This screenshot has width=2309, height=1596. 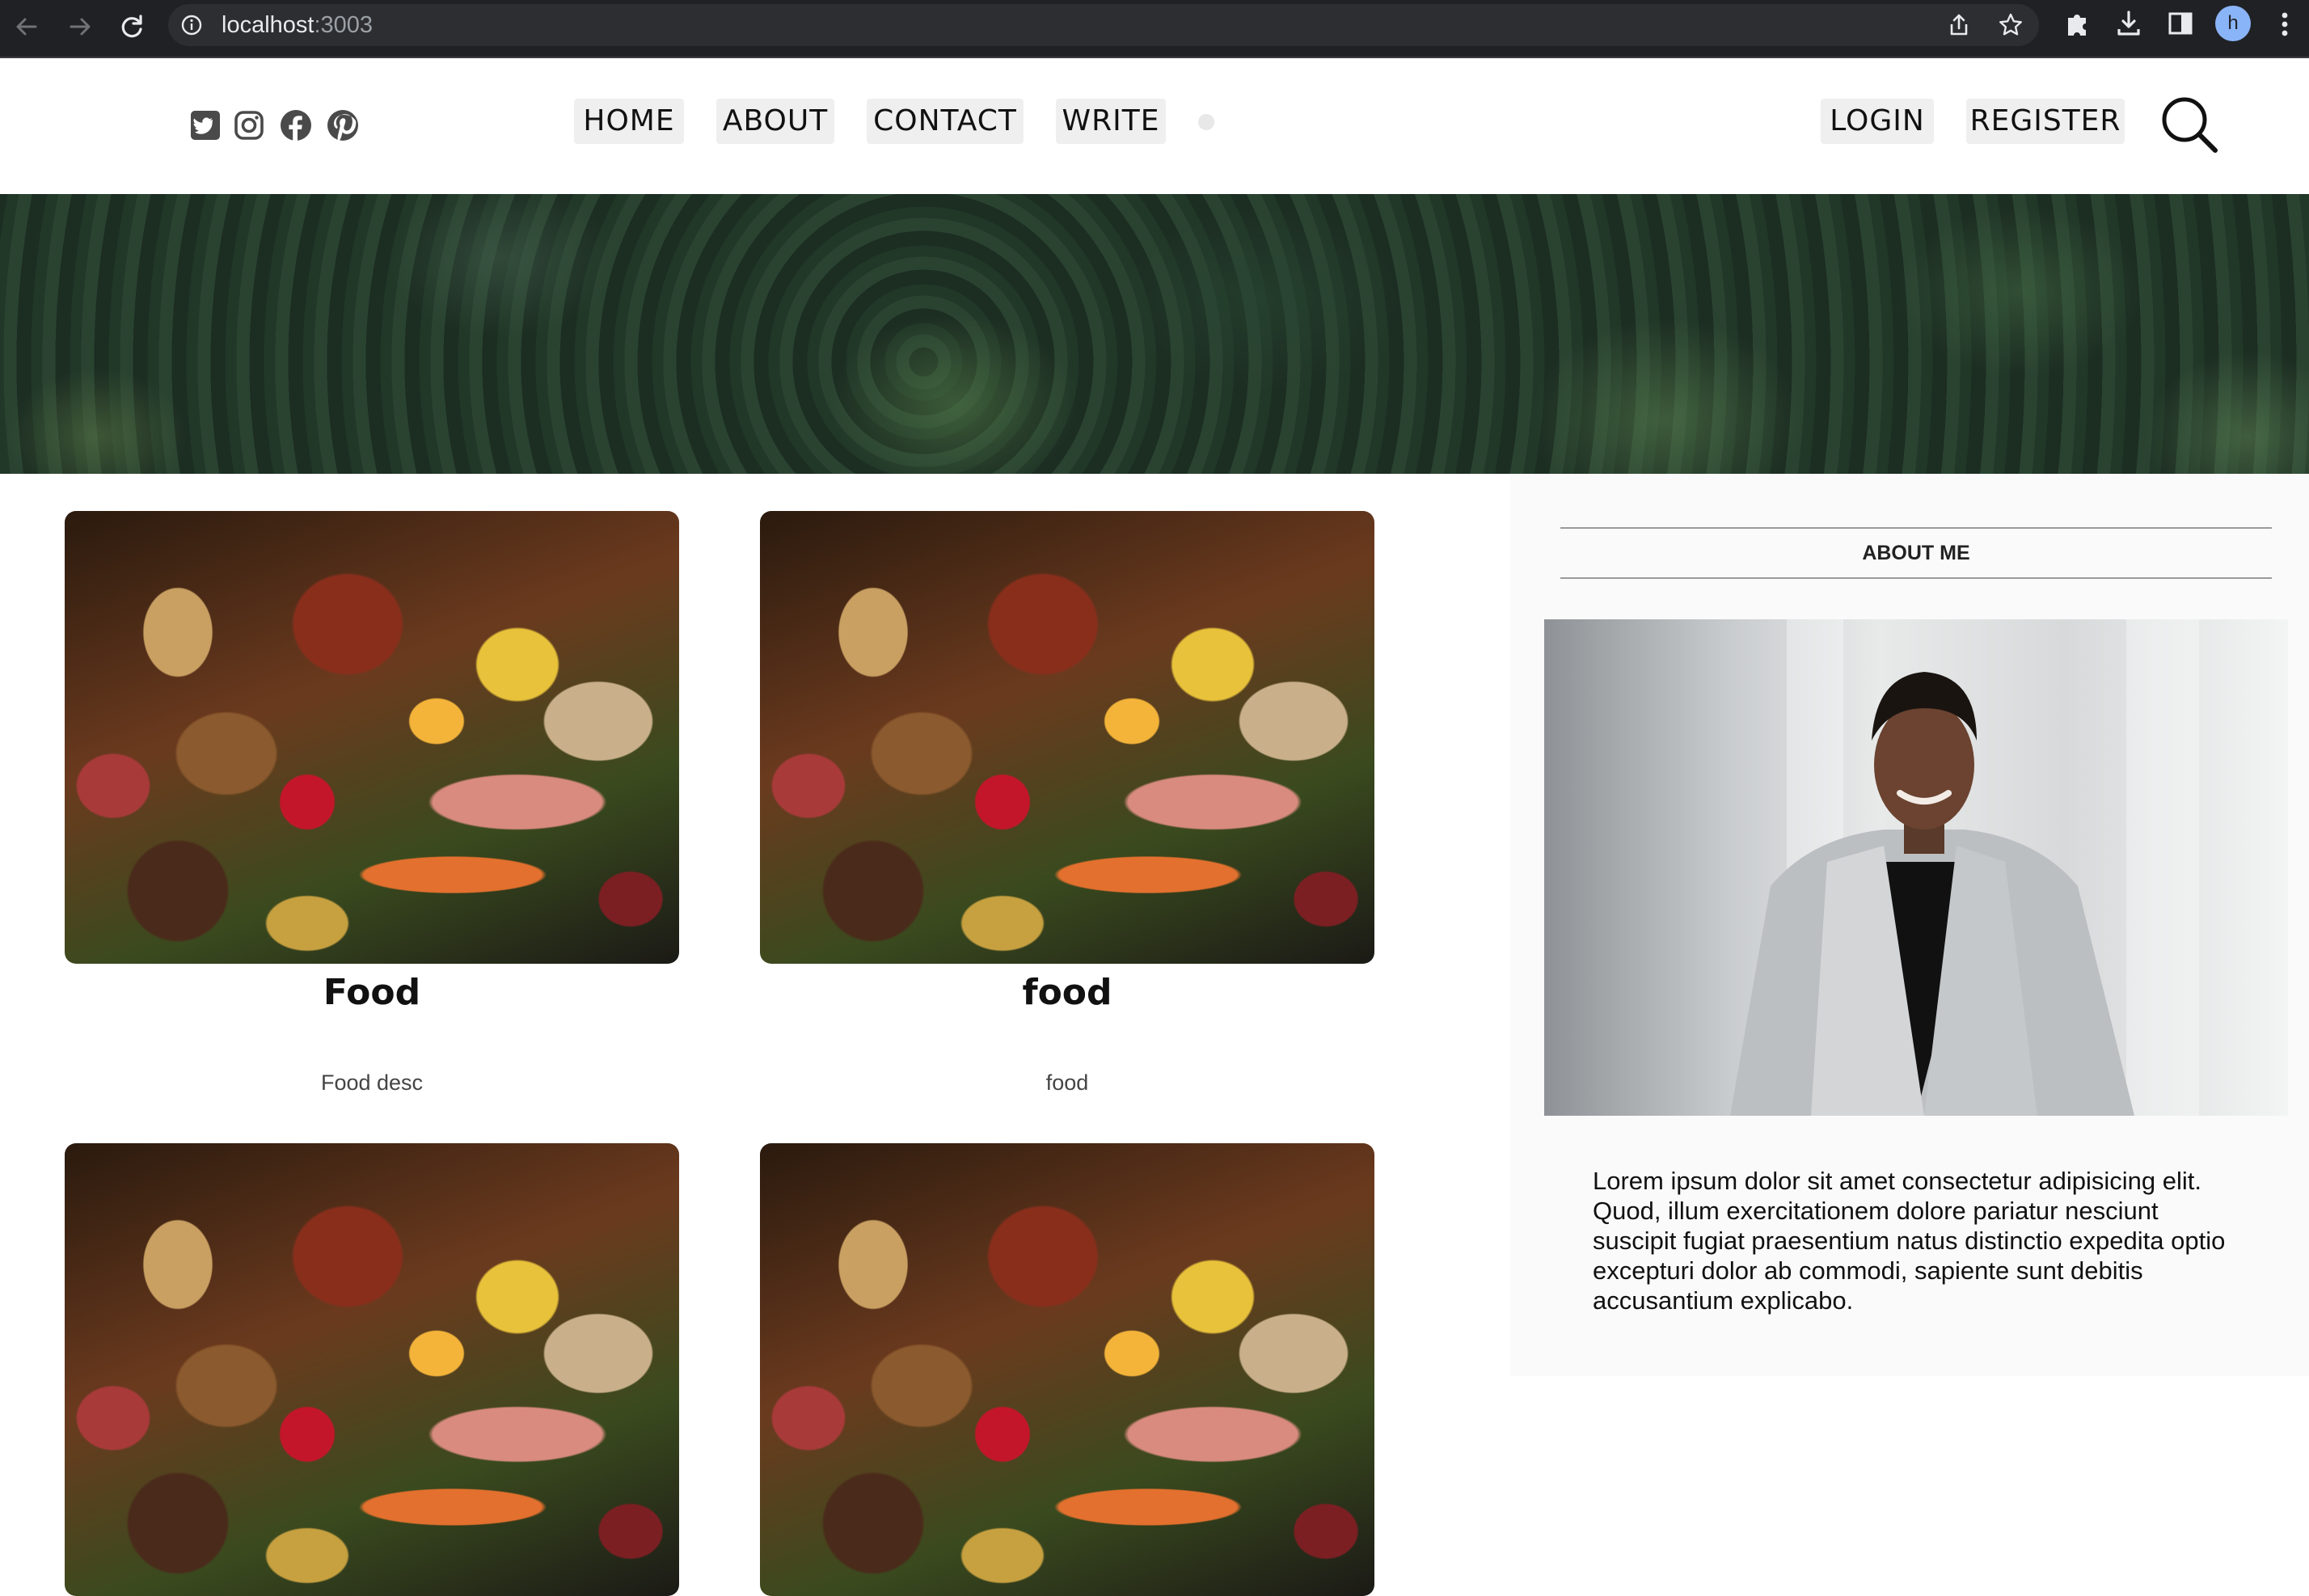 What do you see at coordinates (2077, 23) in the screenshot?
I see `extensions-icon` at bounding box center [2077, 23].